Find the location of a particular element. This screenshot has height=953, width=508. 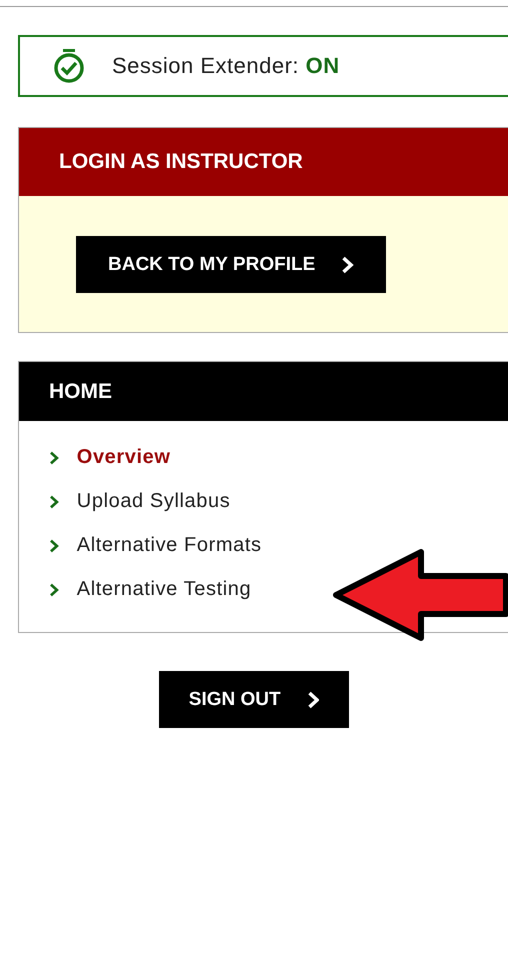

back-to-profile-button: BACK TO MY PROFILE is located at coordinates (231, 264).